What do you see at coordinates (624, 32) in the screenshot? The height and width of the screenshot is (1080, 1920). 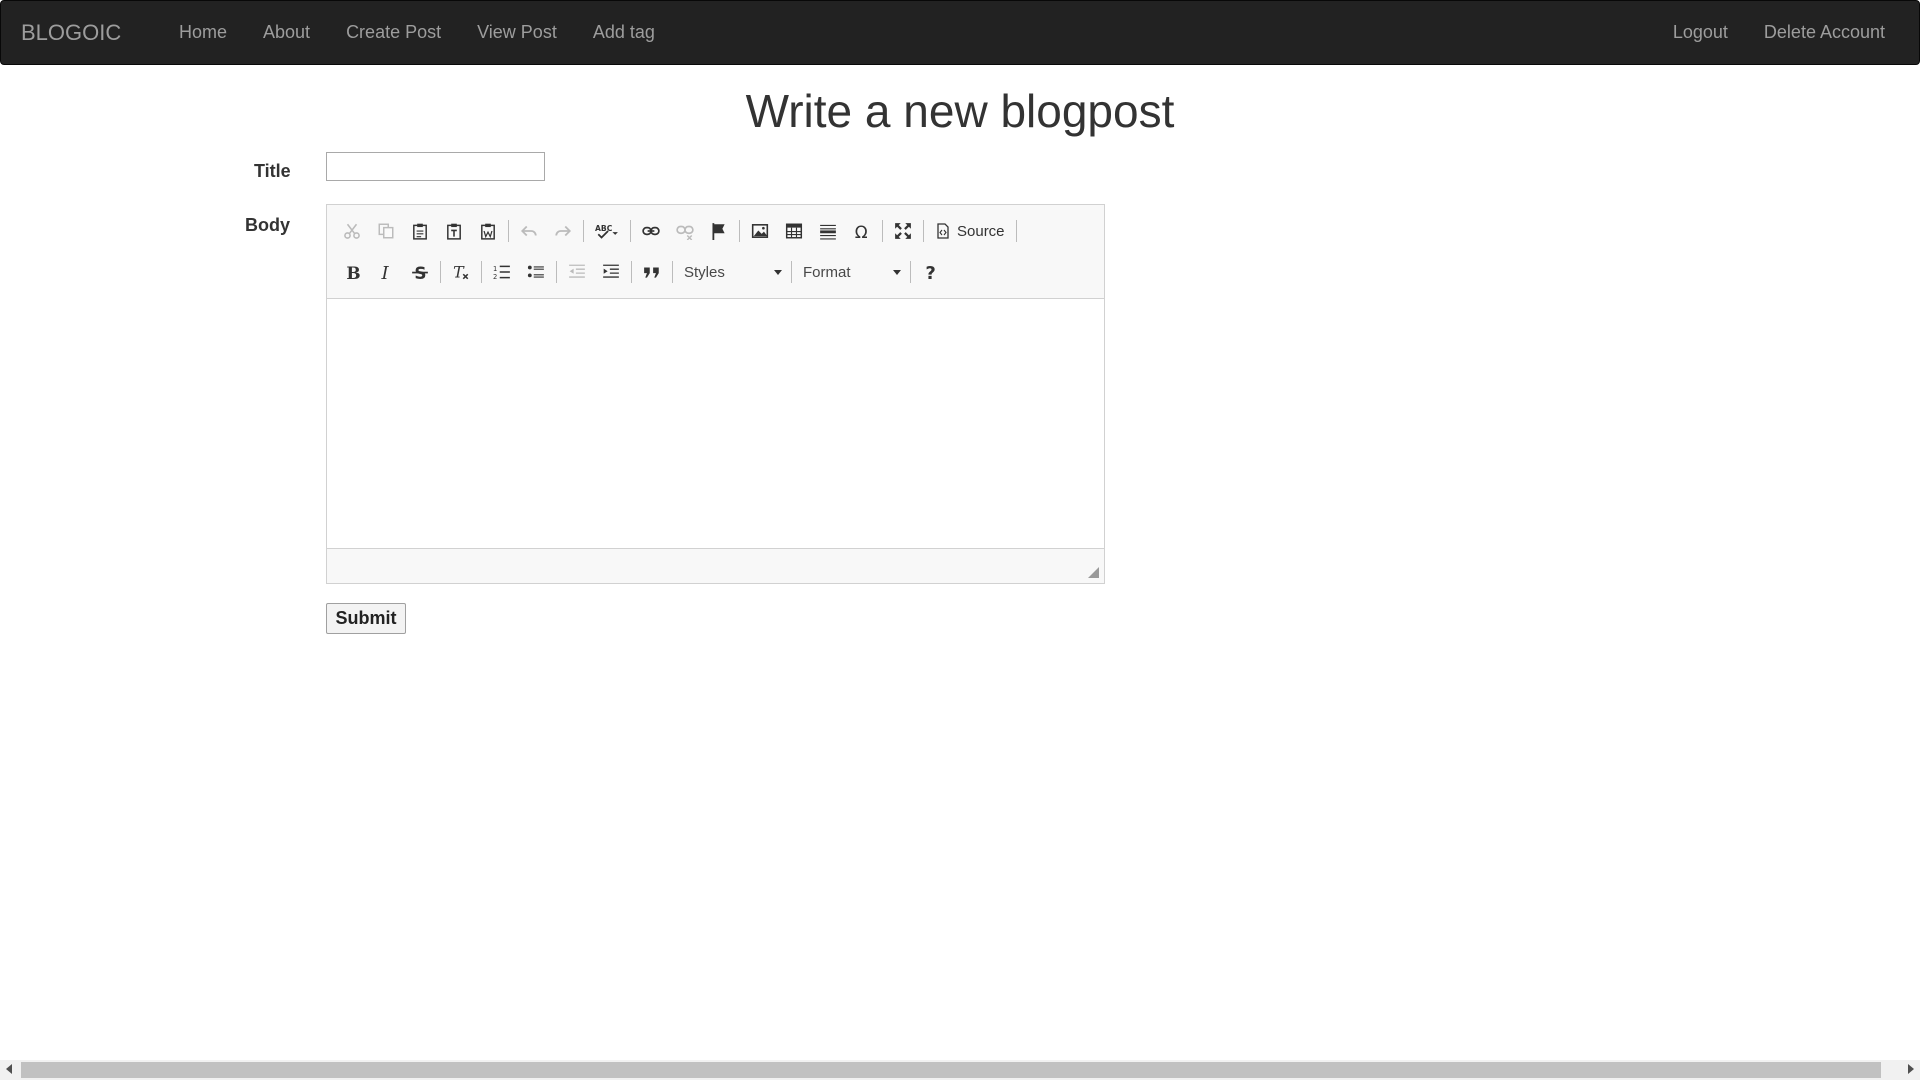 I see `nav-add-tag: Add tag` at bounding box center [624, 32].